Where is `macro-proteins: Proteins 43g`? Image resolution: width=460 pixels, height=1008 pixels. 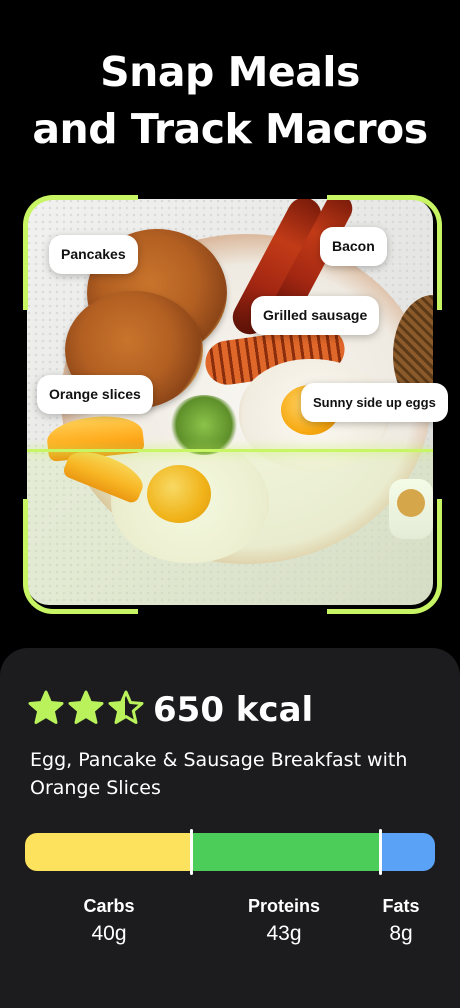
macro-proteins: Proteins 43g is located at coordinates (284, 921).